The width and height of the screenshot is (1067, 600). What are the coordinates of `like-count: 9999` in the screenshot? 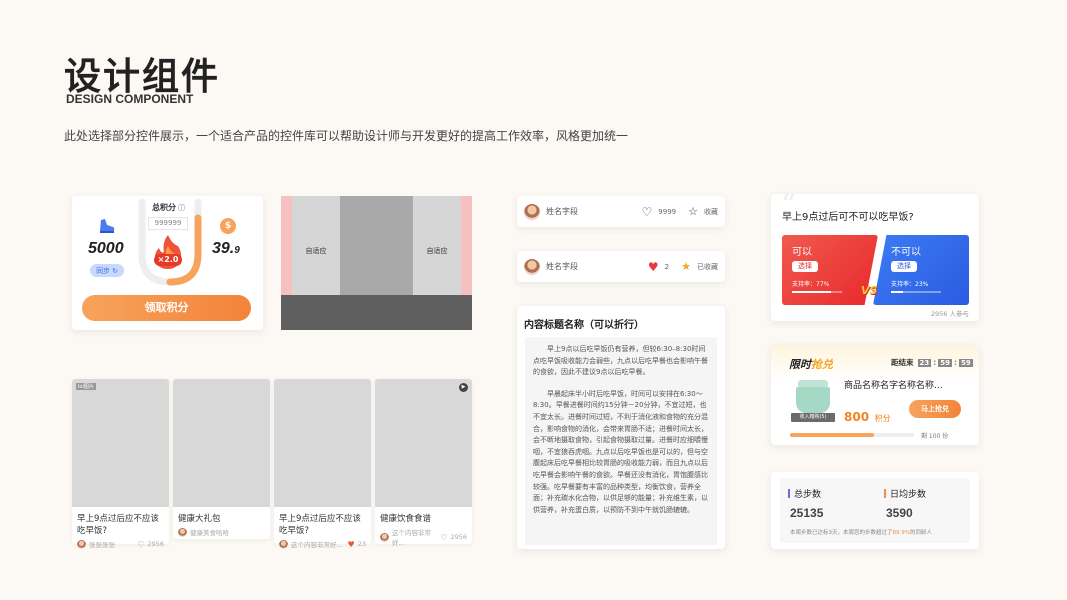 It's located at (667, 211).